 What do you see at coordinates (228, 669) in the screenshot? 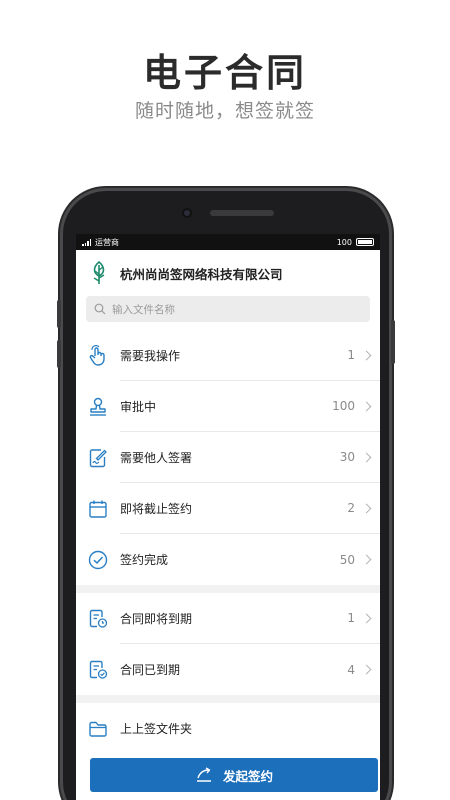
I see `list-item-contract-expired: 合同已到期 4` at bounding box center [228, 669].